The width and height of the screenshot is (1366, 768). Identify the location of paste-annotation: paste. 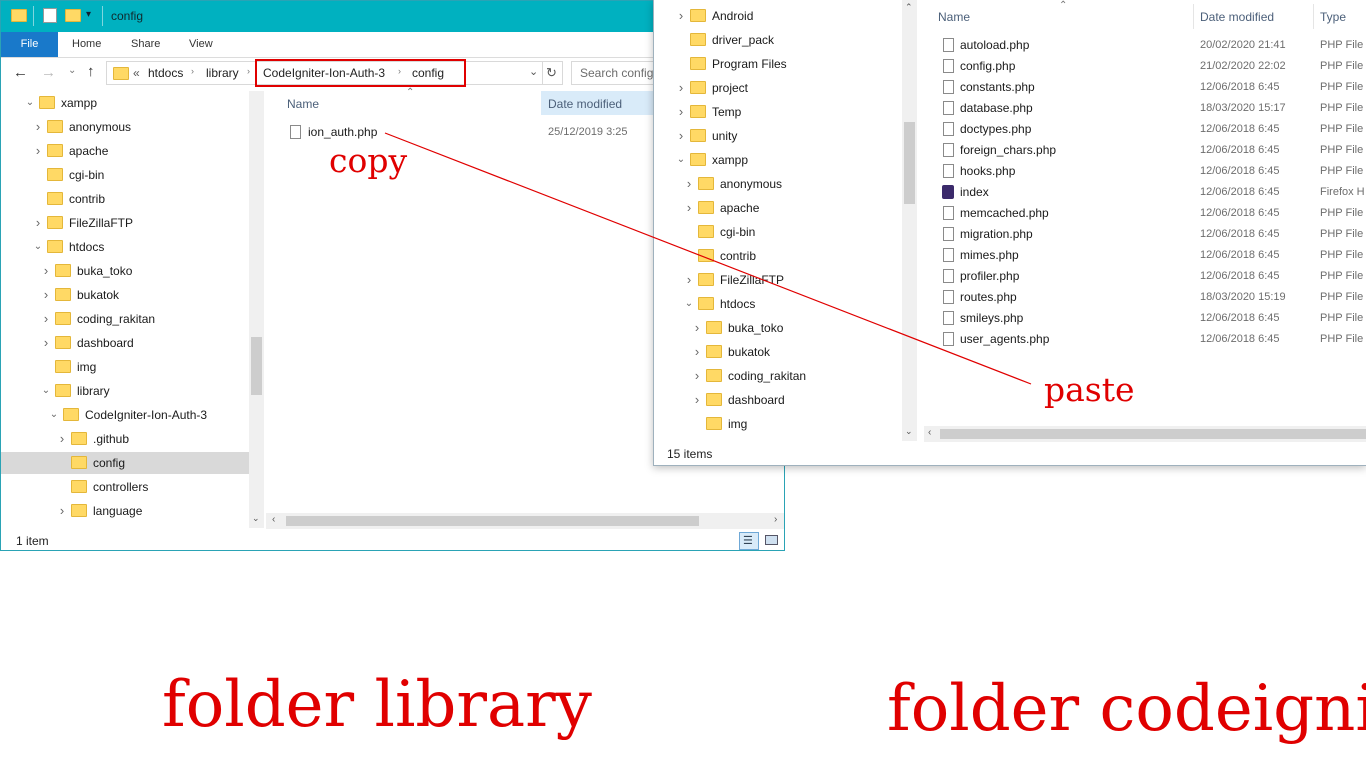
(1089, 389).